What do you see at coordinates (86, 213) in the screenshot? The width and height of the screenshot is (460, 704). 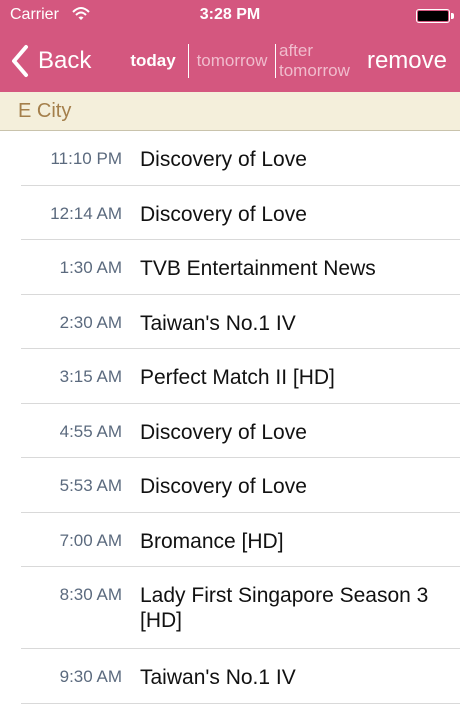 I see `program-time: 12:14 AM` at bounding box center [86, 213].